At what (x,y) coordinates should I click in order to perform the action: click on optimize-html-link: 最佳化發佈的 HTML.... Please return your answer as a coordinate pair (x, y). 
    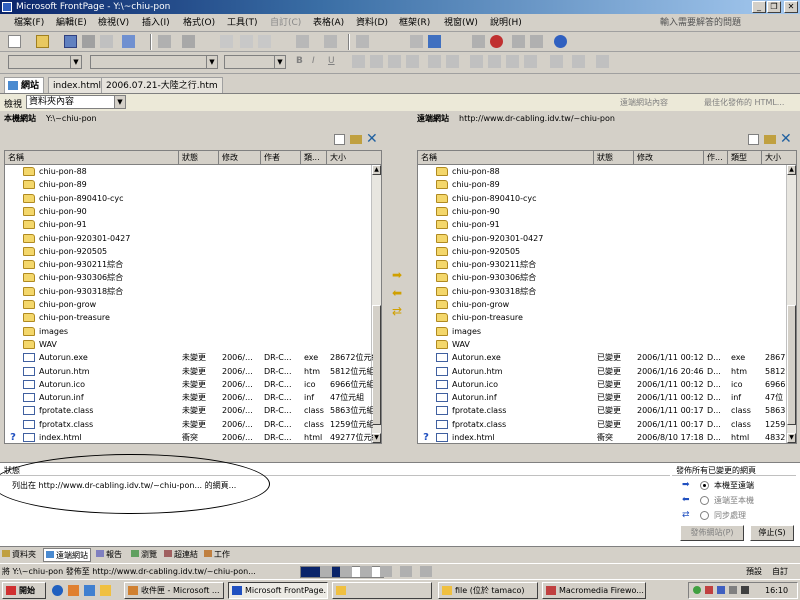
    Looking at the image, I should click on (744, 102).